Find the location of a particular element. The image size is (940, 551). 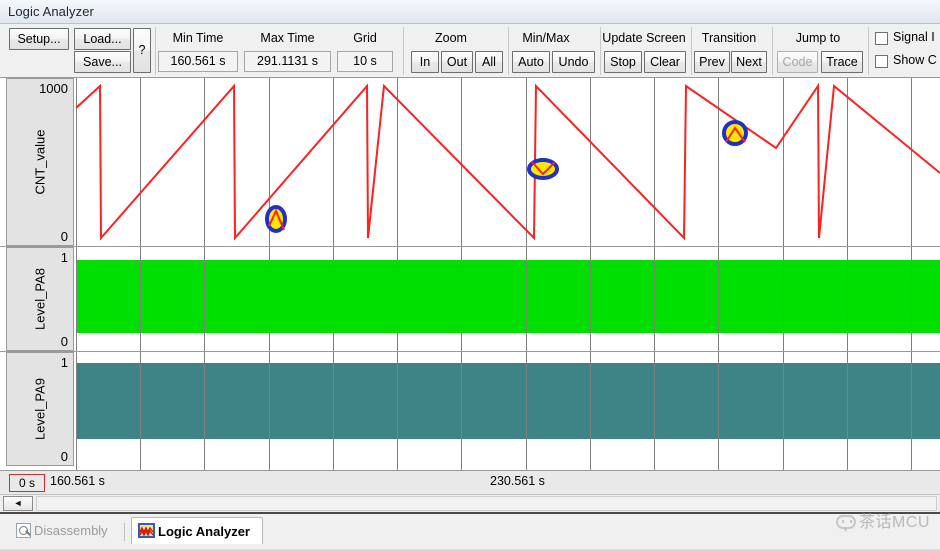

lane-name-level-pa8: Level_PA8 is located at coordinates (40, 299).